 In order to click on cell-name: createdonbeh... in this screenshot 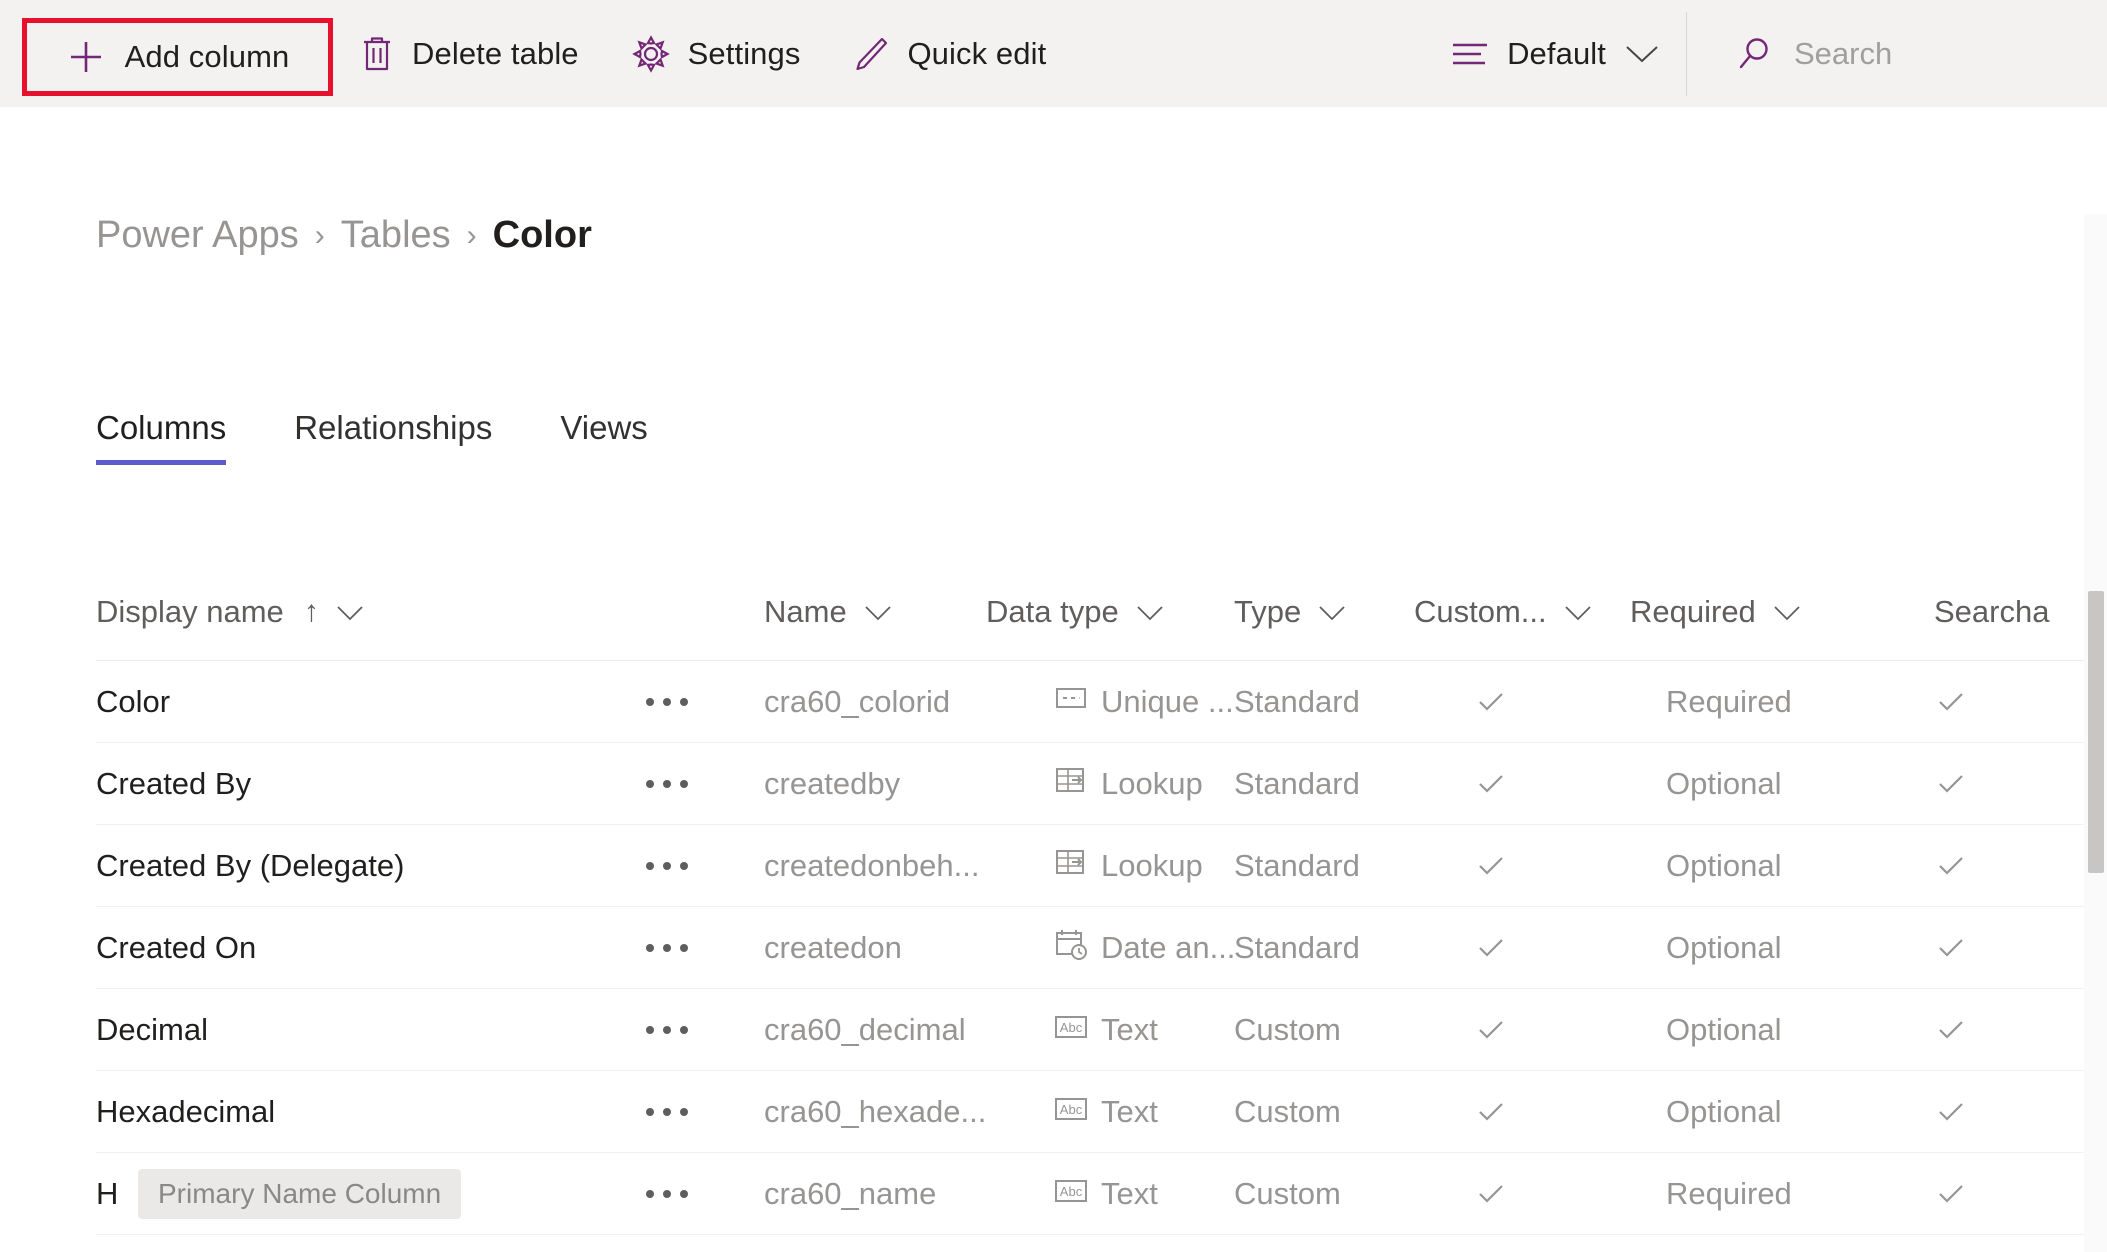, I will do `click(872, 865)`.